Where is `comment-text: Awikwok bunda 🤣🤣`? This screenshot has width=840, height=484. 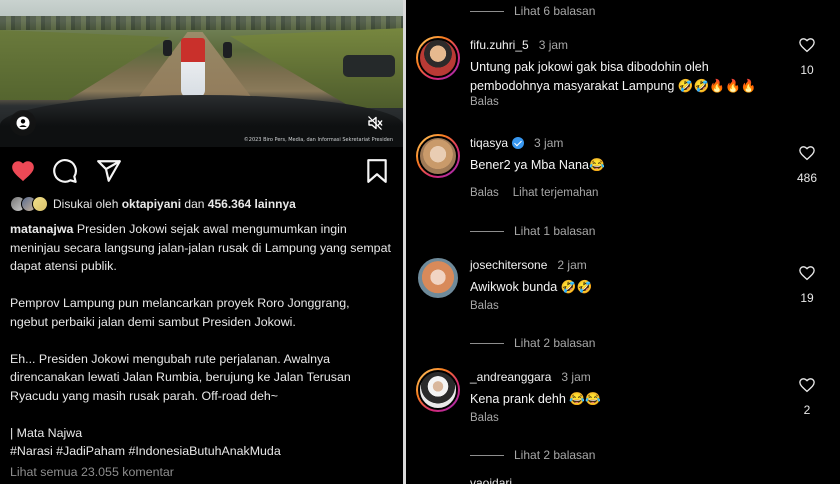
comment-text: Awikwok bunda 🤣🤣 is located at coordinates (531, 287).